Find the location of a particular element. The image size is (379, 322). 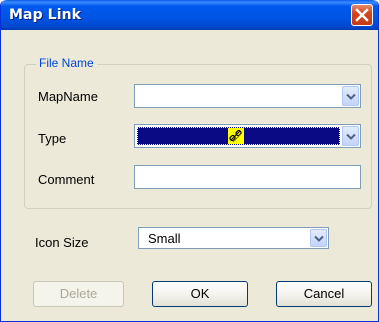

title-bar: Map Link is located at coordinates (189, 15).